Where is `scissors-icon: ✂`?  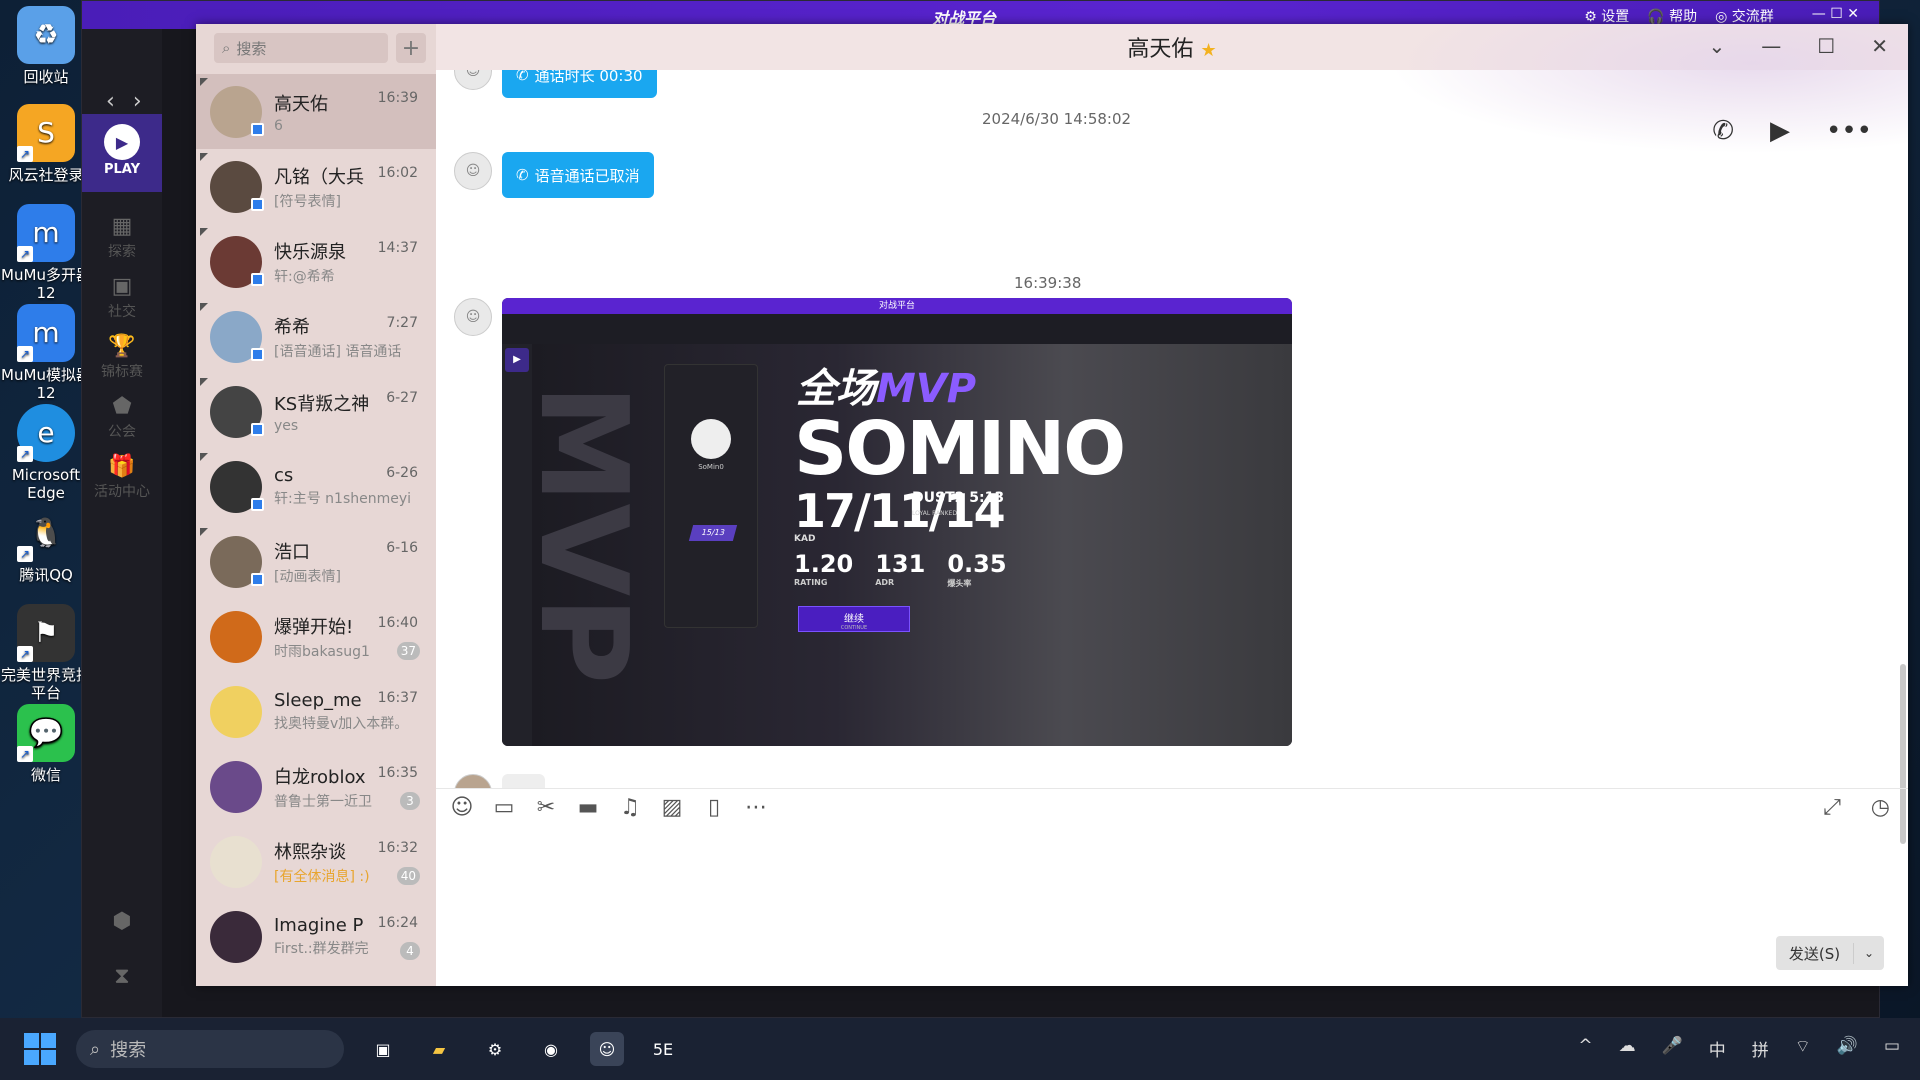 scissors-icon: ✂ is located at coordinates (546, 807).